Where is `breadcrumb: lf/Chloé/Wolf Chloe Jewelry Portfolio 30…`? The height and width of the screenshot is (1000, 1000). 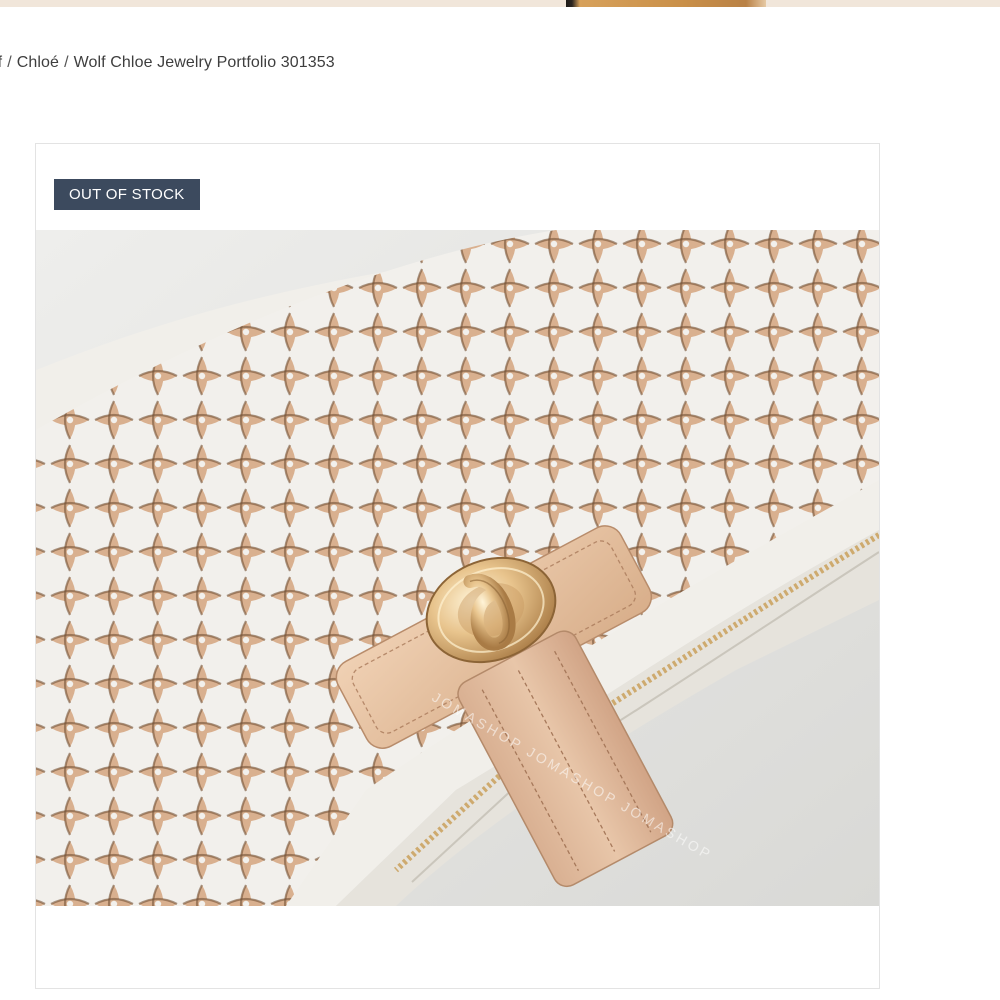
breadcrumb: lf/Chloé/Wolf Chloe Jewelry Portfolio 30… is located at coordinates (167, 63).